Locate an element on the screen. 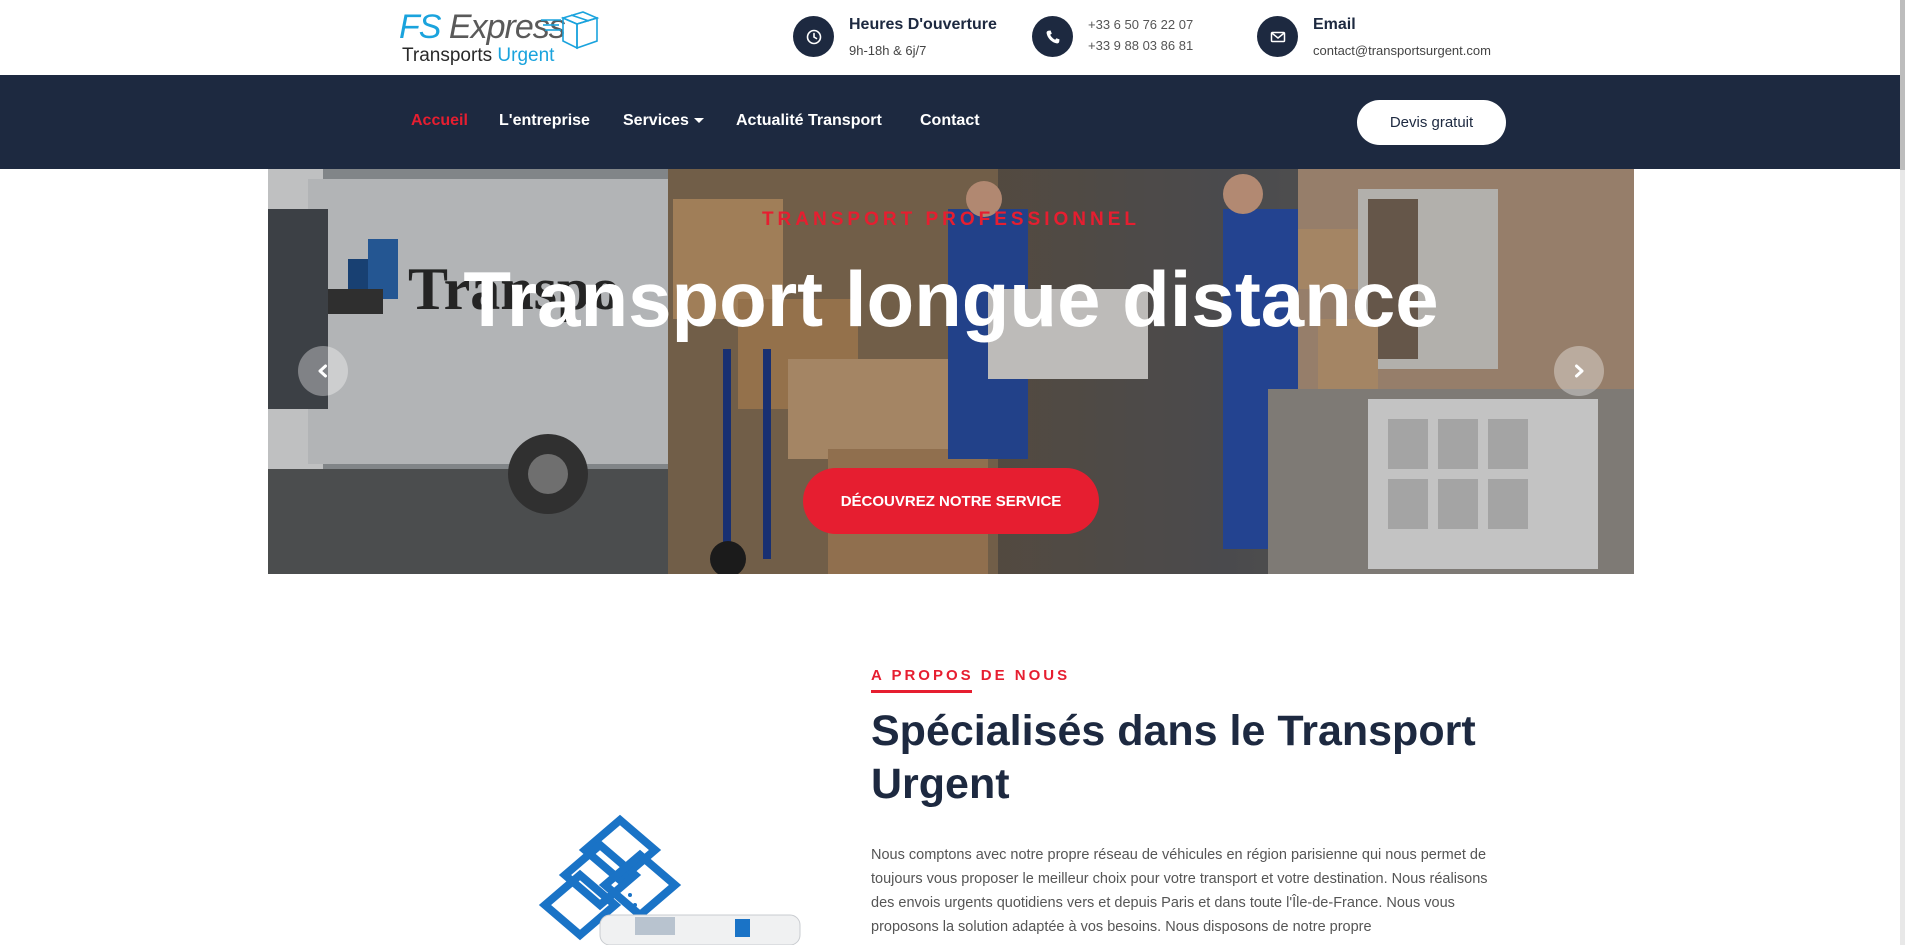  about-illustration is located at coordinates (669, 879).